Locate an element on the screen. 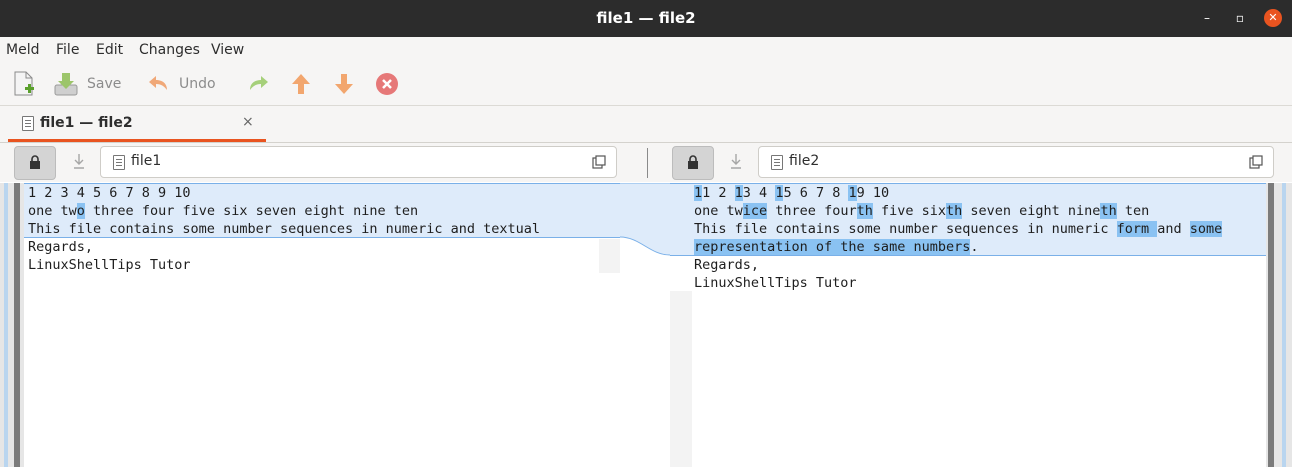 The width and height of the screenshot is (1292, 467). menu-edit: Edit is located at coordinates (109, 50).